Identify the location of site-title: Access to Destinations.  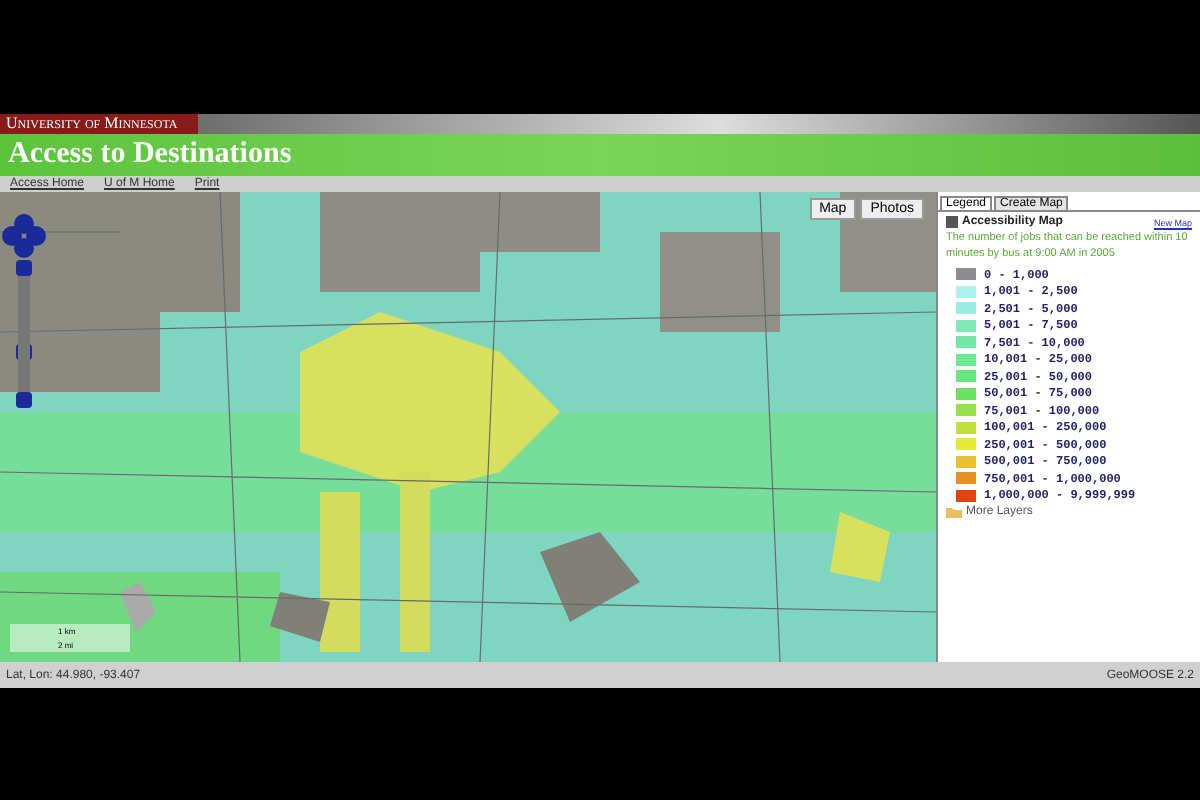
(150, 155).